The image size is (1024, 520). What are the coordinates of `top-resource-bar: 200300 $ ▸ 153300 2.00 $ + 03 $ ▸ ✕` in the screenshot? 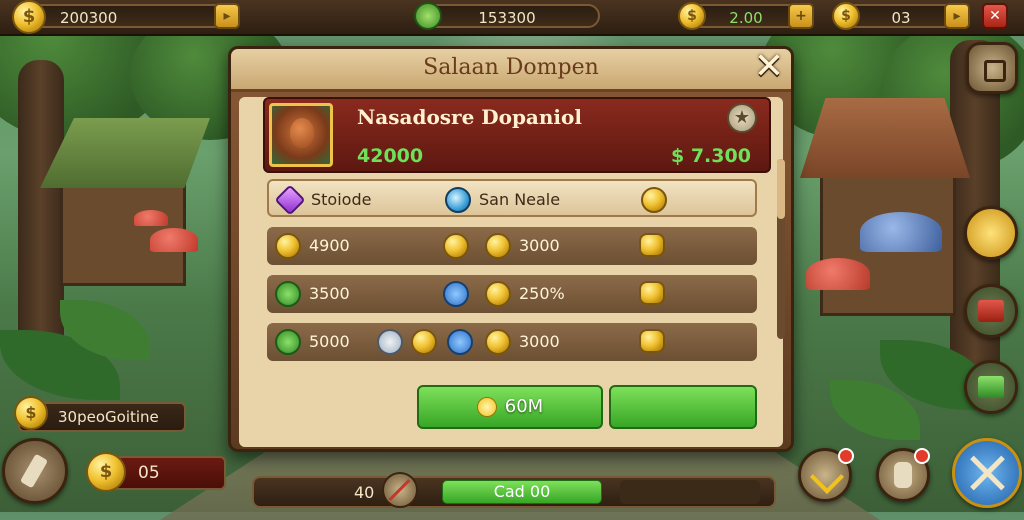 It's located at (512, 18).